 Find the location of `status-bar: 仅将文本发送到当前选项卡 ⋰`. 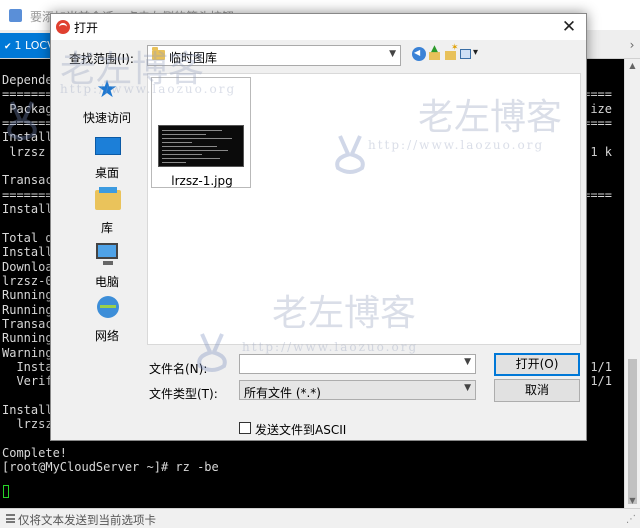

status-bar: 仅将文本发送到当前选项卡 ⋰ is located at coordinates (320, 518).